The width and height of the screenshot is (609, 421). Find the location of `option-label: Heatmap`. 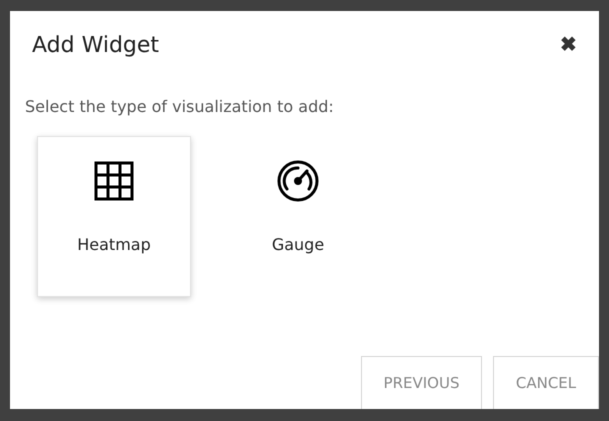

option-label: Heatmap is located at coordinates (114, 244).